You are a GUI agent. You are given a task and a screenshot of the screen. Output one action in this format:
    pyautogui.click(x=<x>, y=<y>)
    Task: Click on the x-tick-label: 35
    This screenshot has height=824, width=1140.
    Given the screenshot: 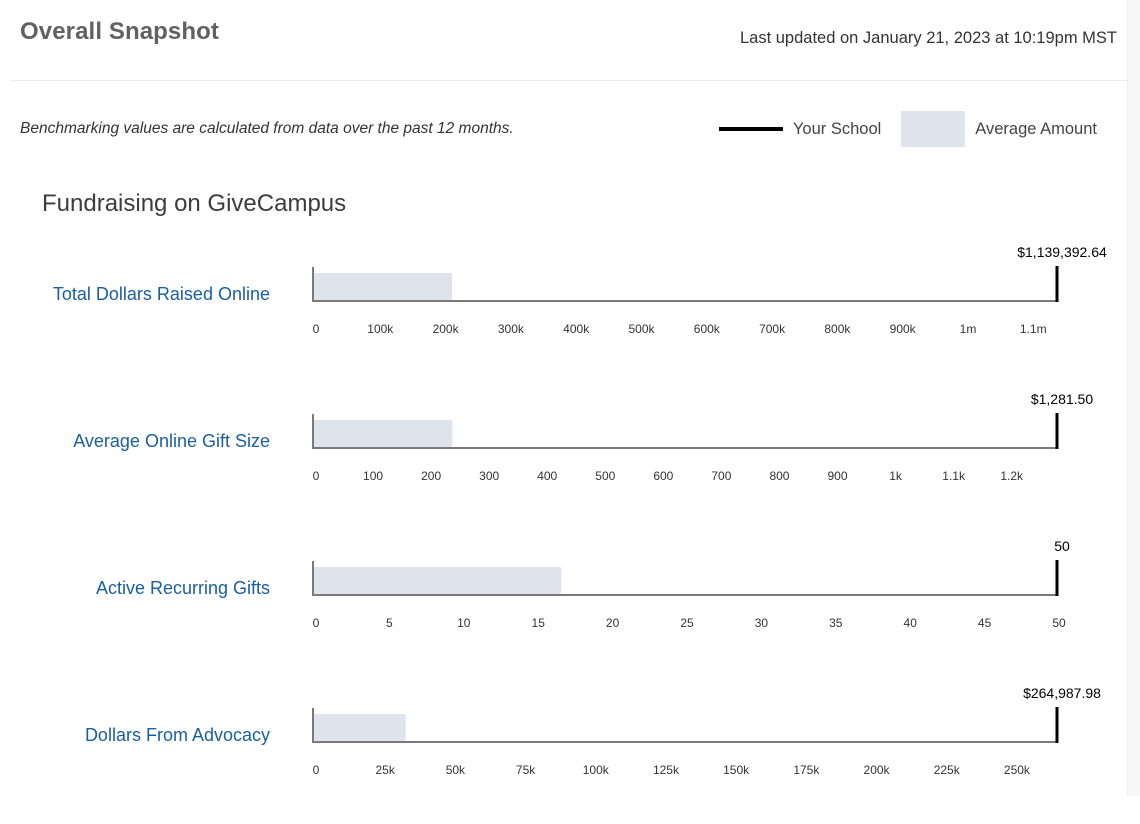 What is the action you would take?
    pyautogui.click(x=836, y=623)
    